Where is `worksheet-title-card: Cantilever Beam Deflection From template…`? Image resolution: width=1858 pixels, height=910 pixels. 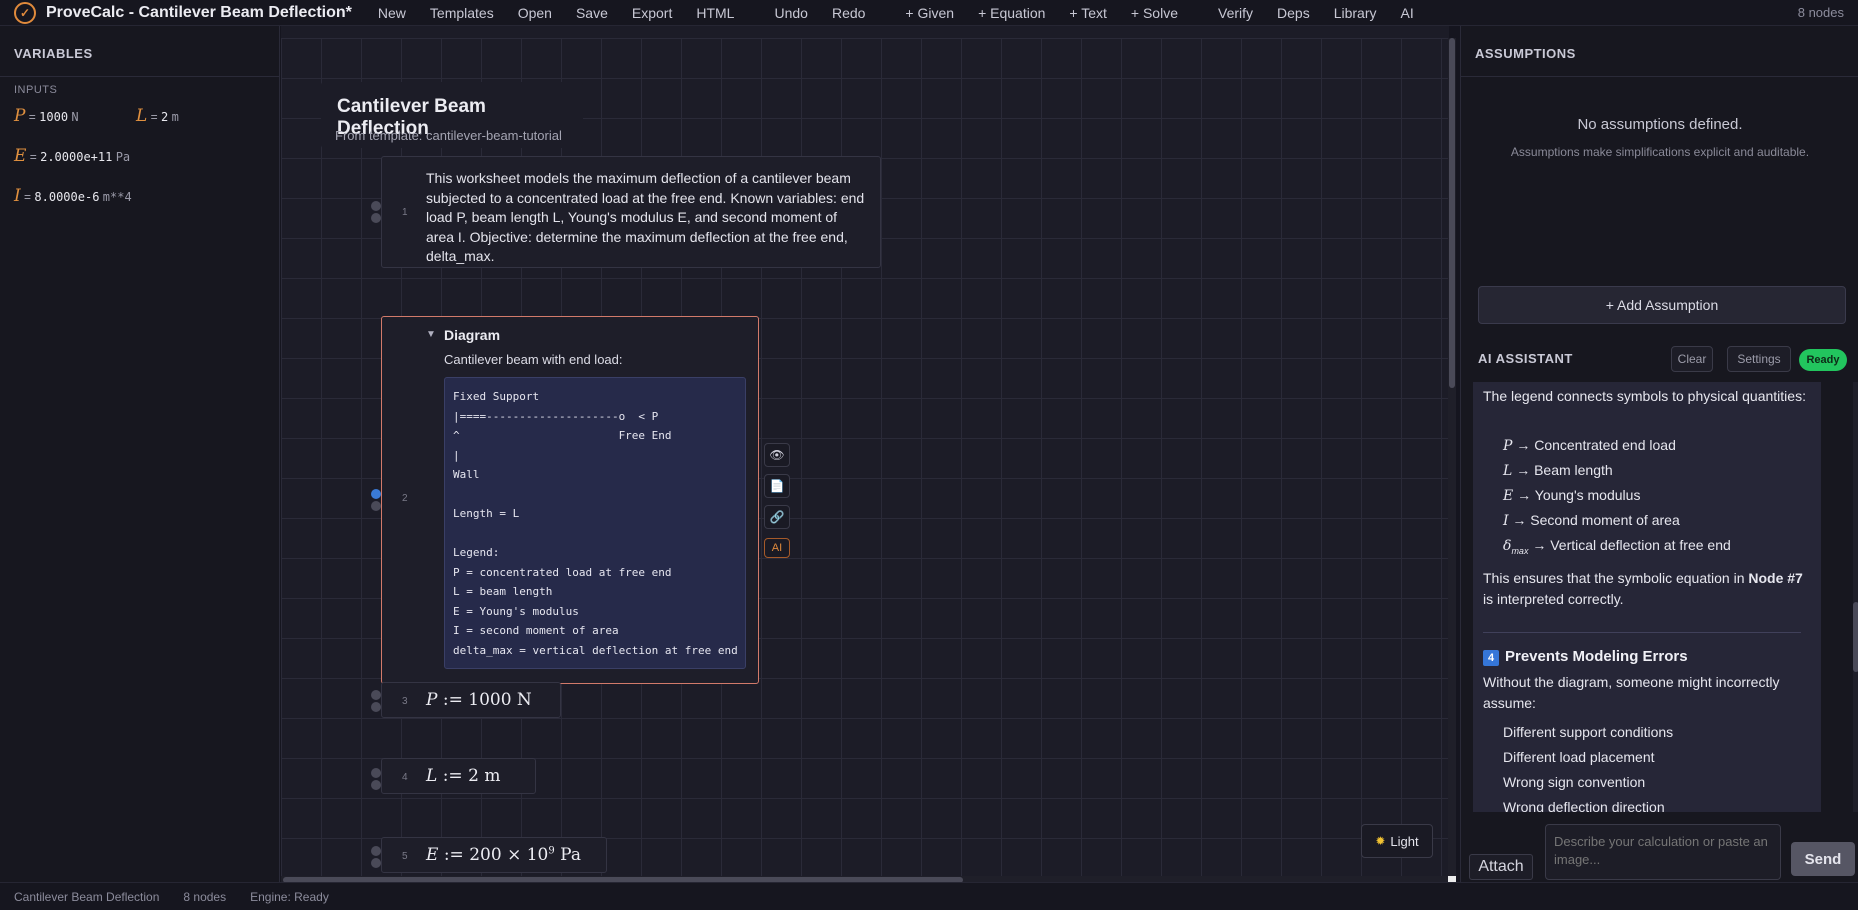
worksheet-title-card: Cantilever Beam Deflection From template… is located at coordinates (452, 115).